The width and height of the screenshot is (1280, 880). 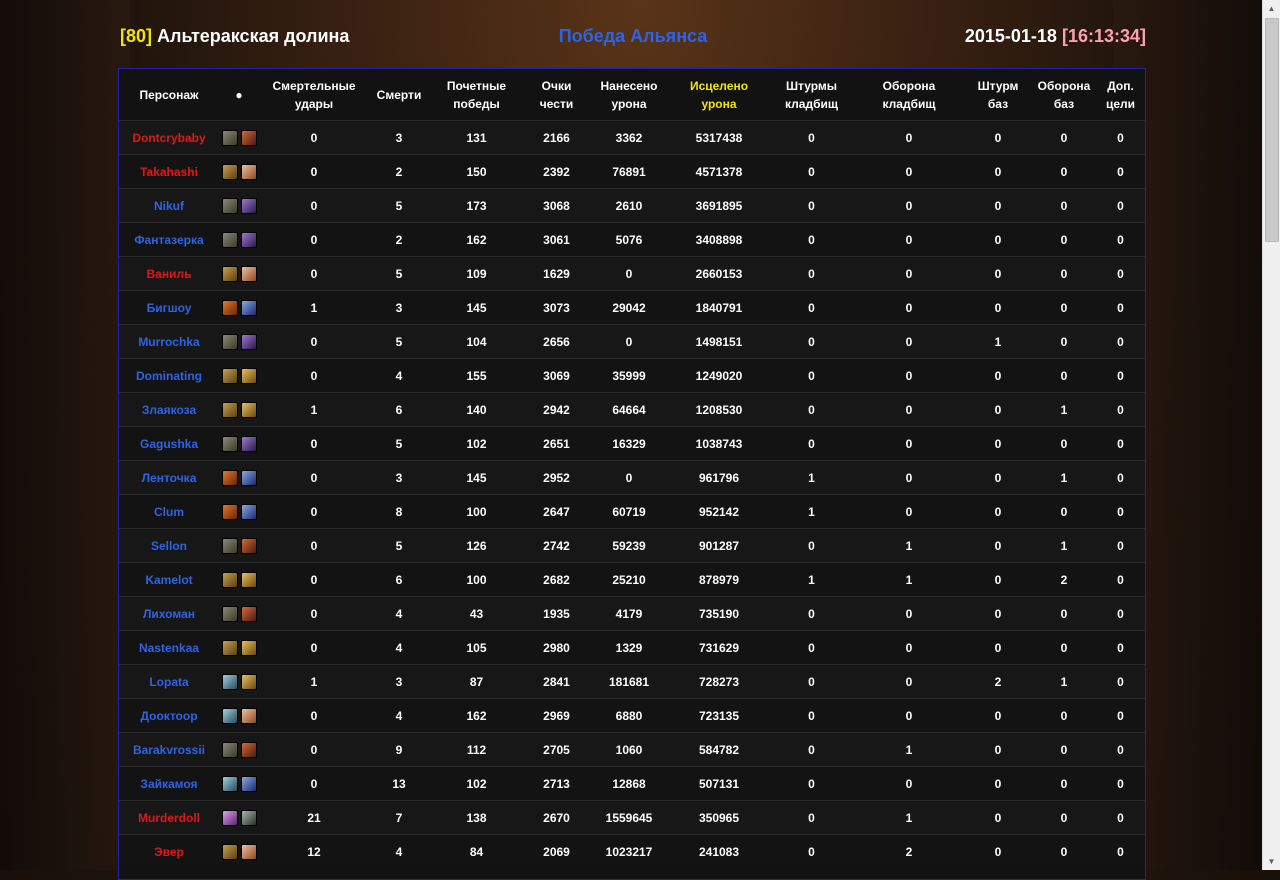 I want to click on player-name: Лихоман, so click(x=169, y=613).